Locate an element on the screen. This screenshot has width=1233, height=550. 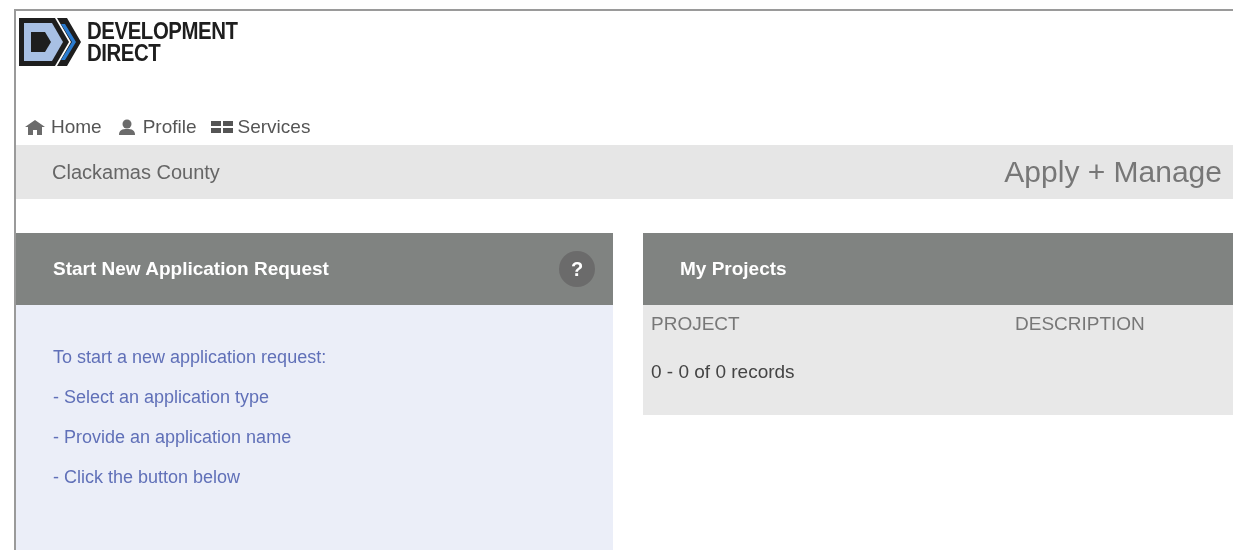
nav-link: Services is located at coordinates (260, 127).